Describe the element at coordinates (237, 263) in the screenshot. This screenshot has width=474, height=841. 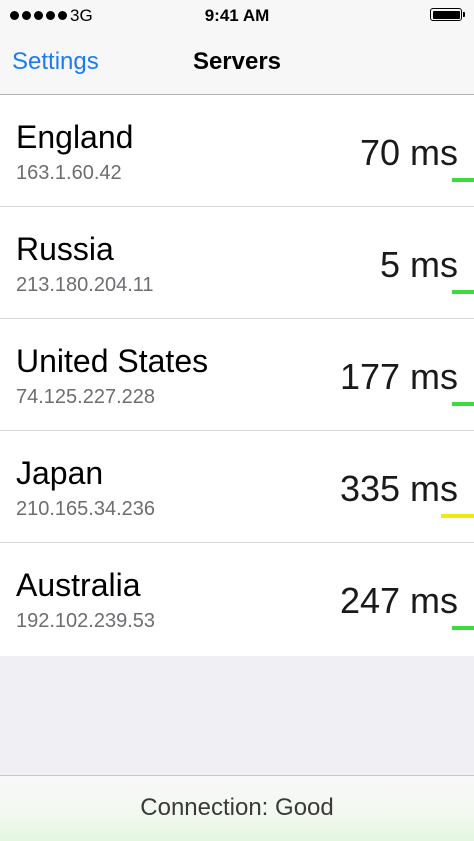
I see `server-row-russia: Russia 213.180.204.11 5 ms` at that location.